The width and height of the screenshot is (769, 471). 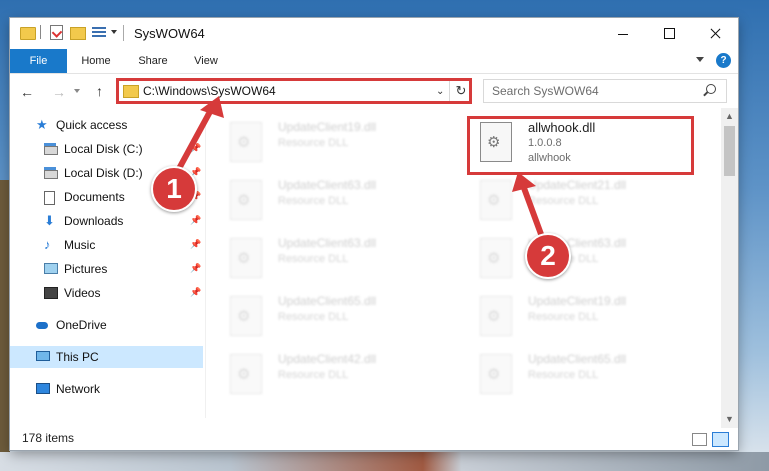 What do you see at coordinates (38, 61) in the screenshot?
I see `tab-file: File` at bounding box center [38, 61].